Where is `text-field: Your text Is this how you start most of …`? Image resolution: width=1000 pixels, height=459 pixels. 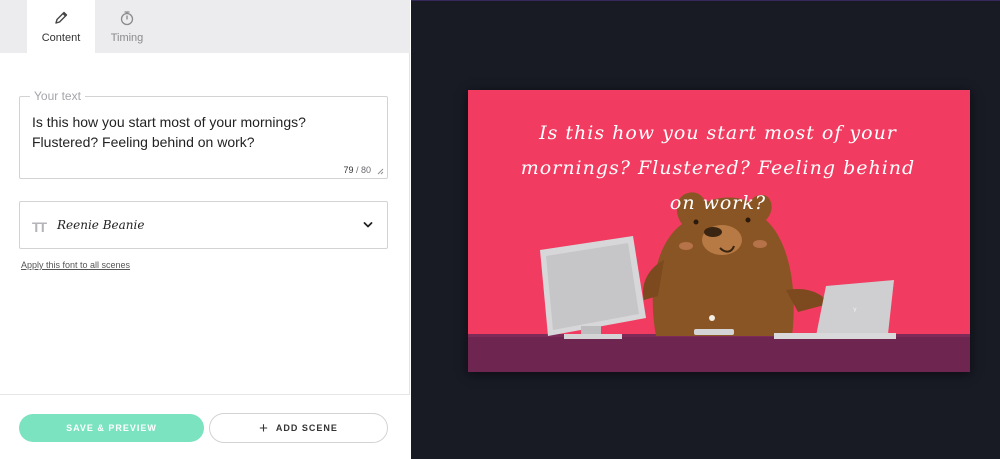
text-field: Your text Is this how you start most of … is located at coordinates (203, 134).